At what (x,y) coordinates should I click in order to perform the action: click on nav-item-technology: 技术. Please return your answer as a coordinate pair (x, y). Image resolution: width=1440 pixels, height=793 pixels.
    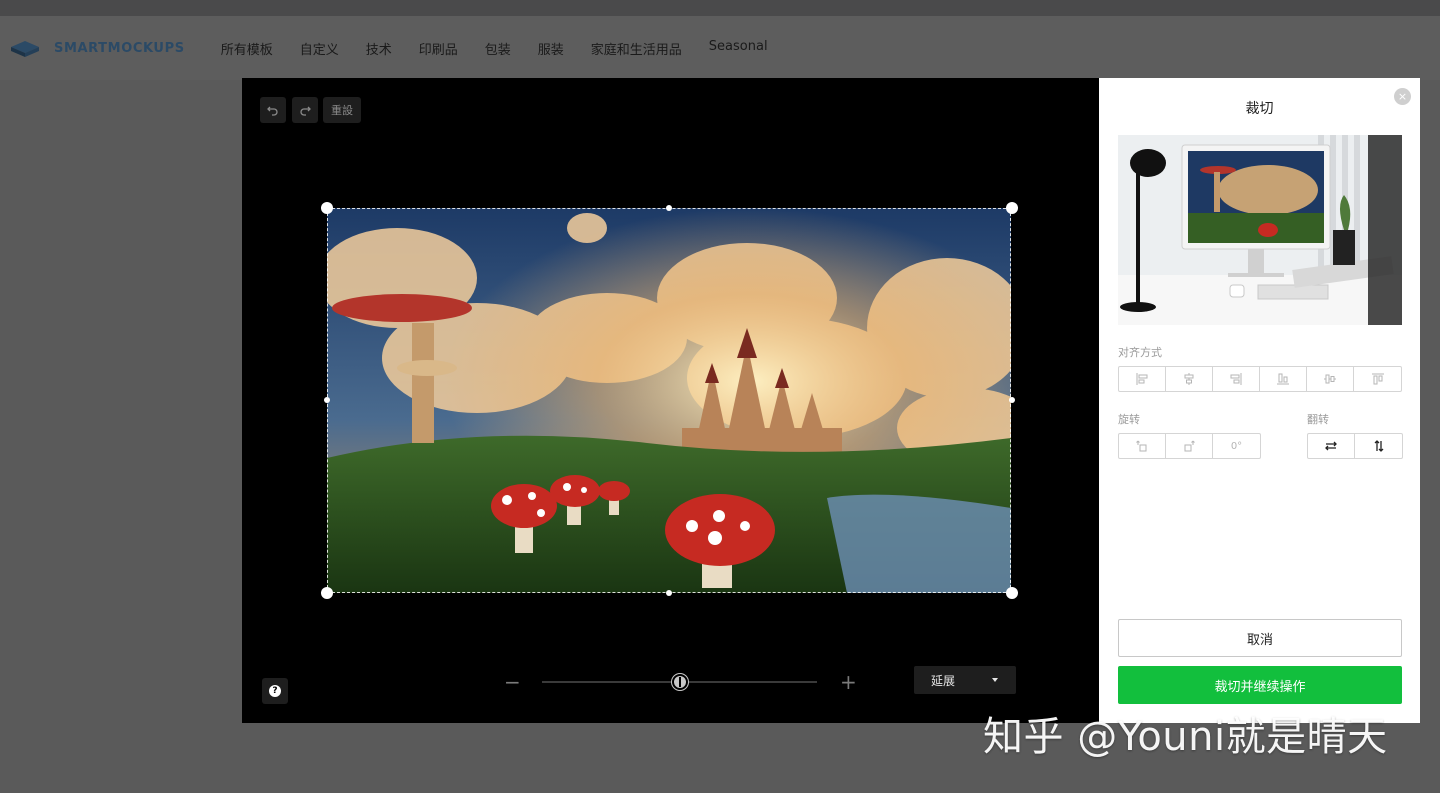
    Looking at the image, I should click on (379, 48).